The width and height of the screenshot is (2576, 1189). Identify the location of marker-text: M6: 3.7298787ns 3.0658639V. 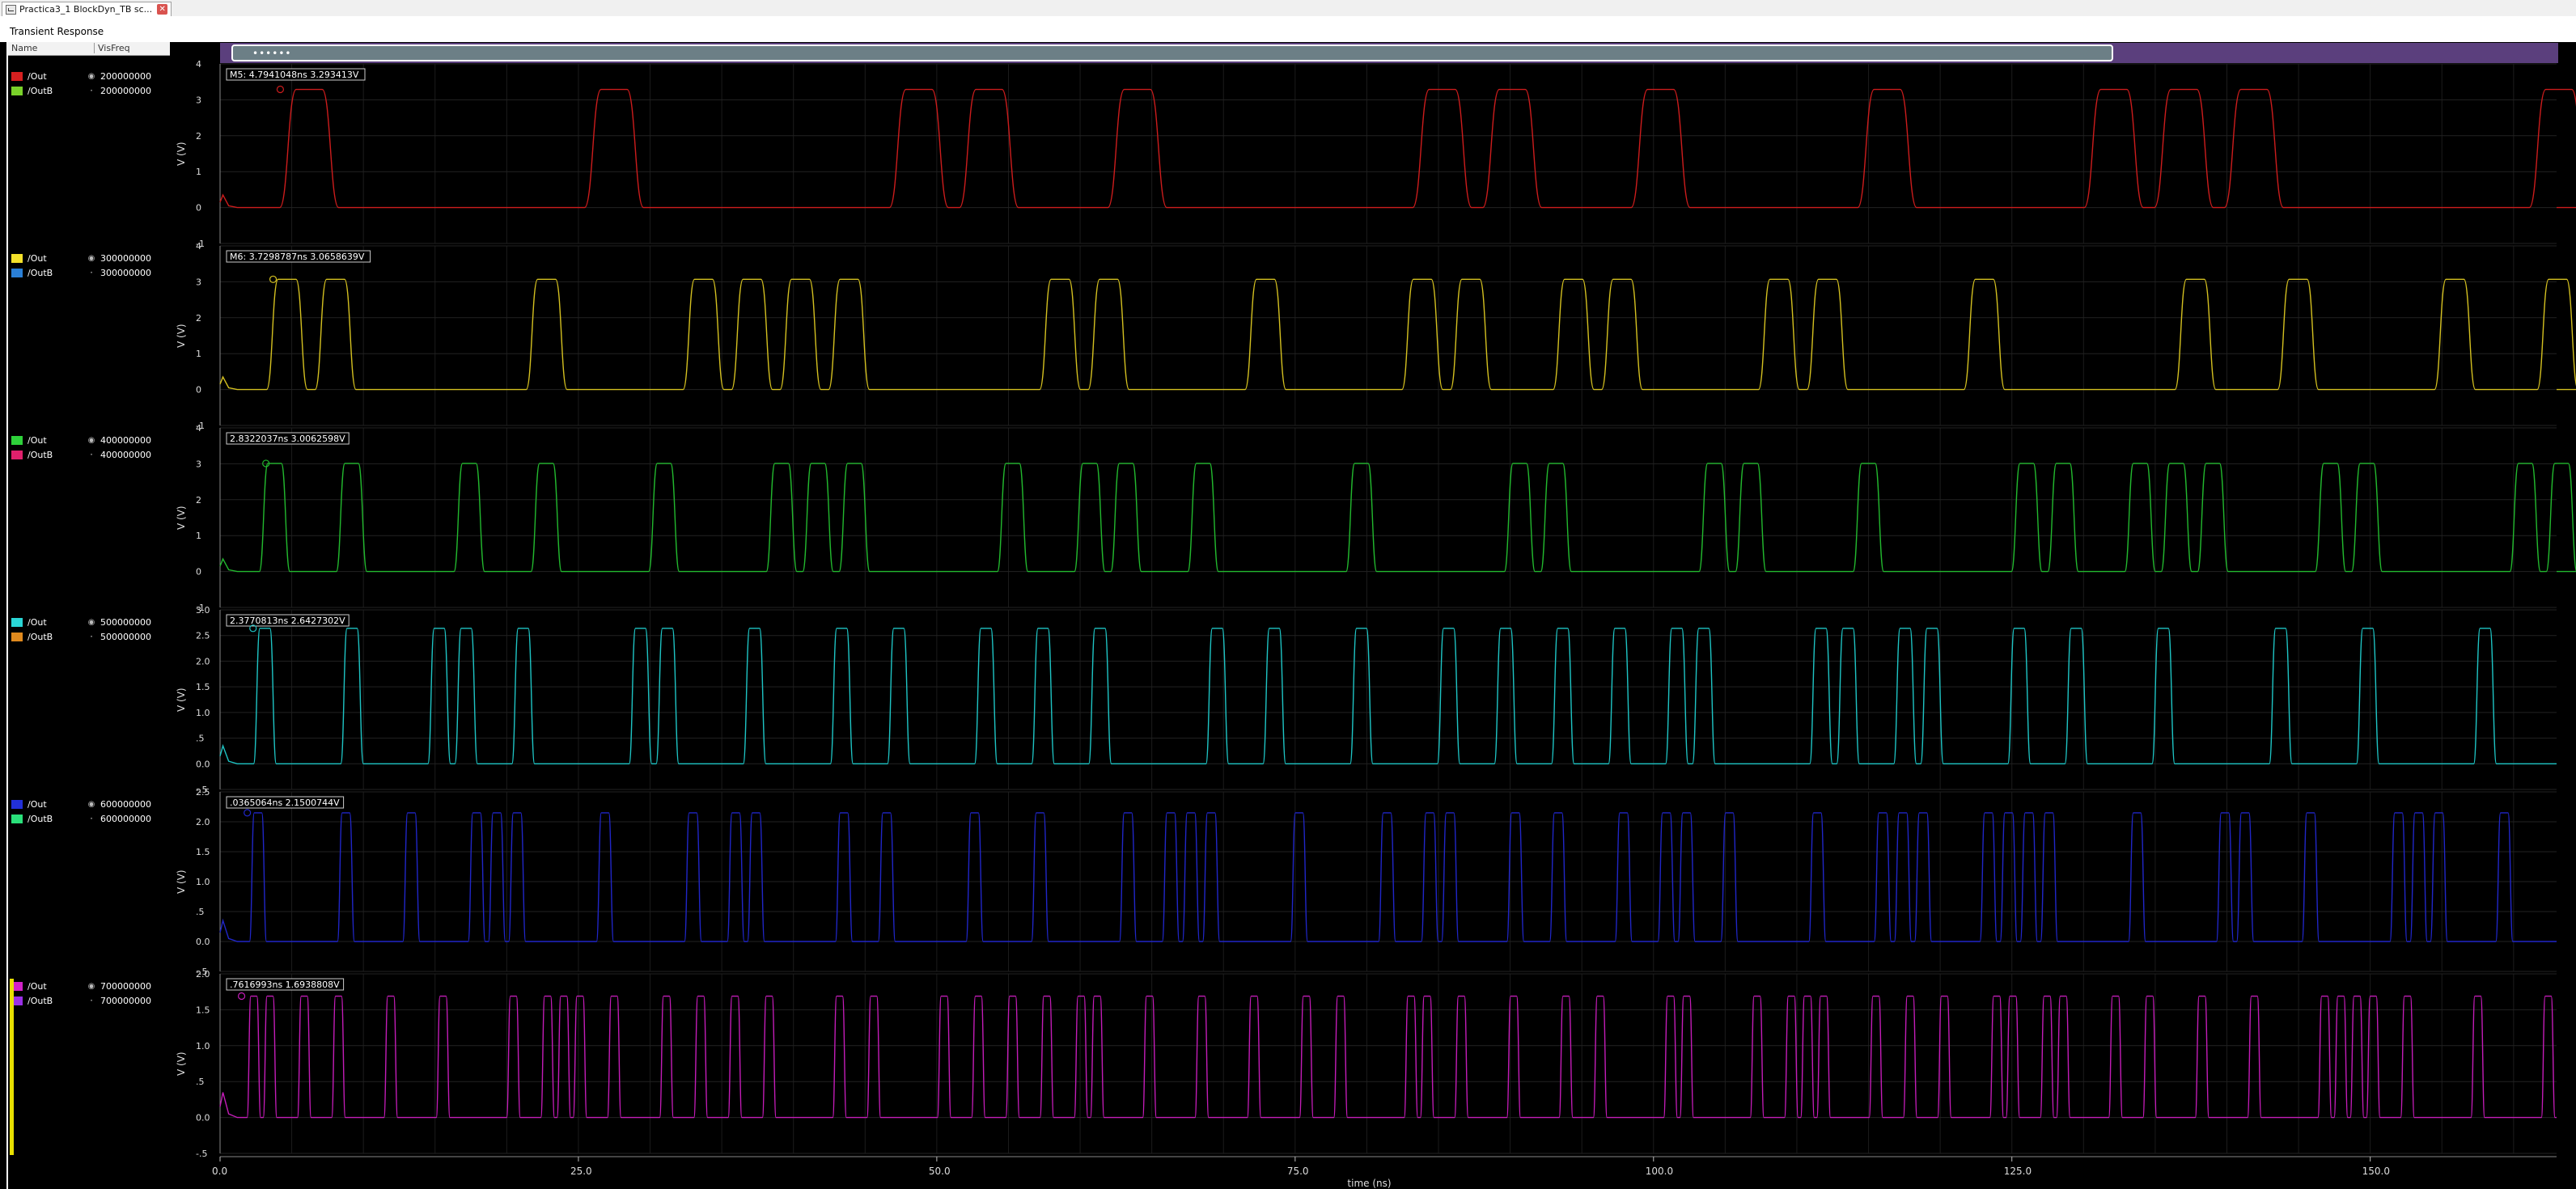
(297, 257).